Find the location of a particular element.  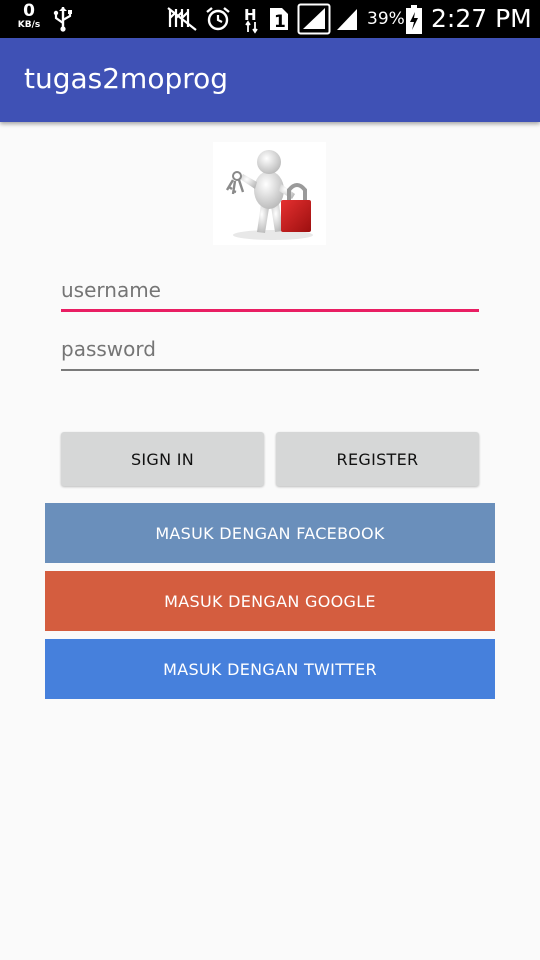

battery-charging-icon is located at coordinates (414, 19).